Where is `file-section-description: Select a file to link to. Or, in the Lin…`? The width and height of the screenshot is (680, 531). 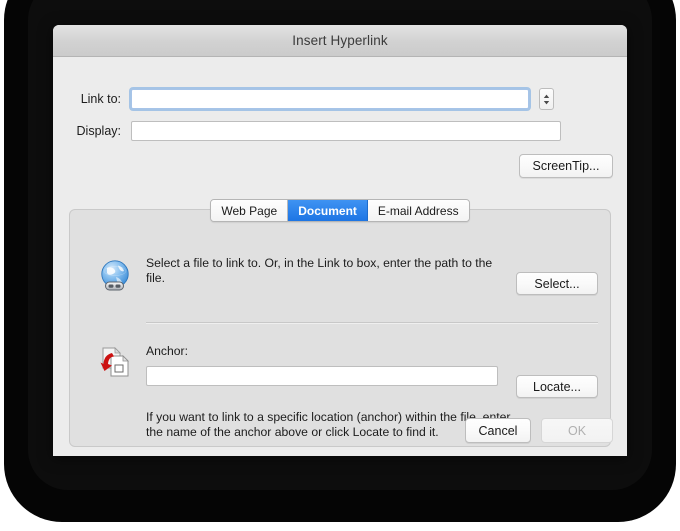
file-section-description: Select a file to link to. Or, in the Lin… is located at coordinates (319, 270).